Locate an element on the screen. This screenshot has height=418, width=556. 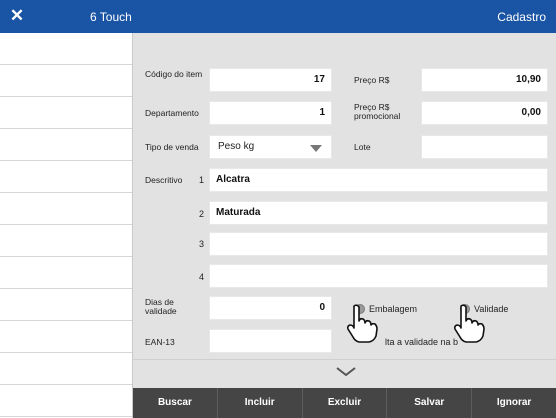
codigo-field: 17 is located at coordinates (270, 80).